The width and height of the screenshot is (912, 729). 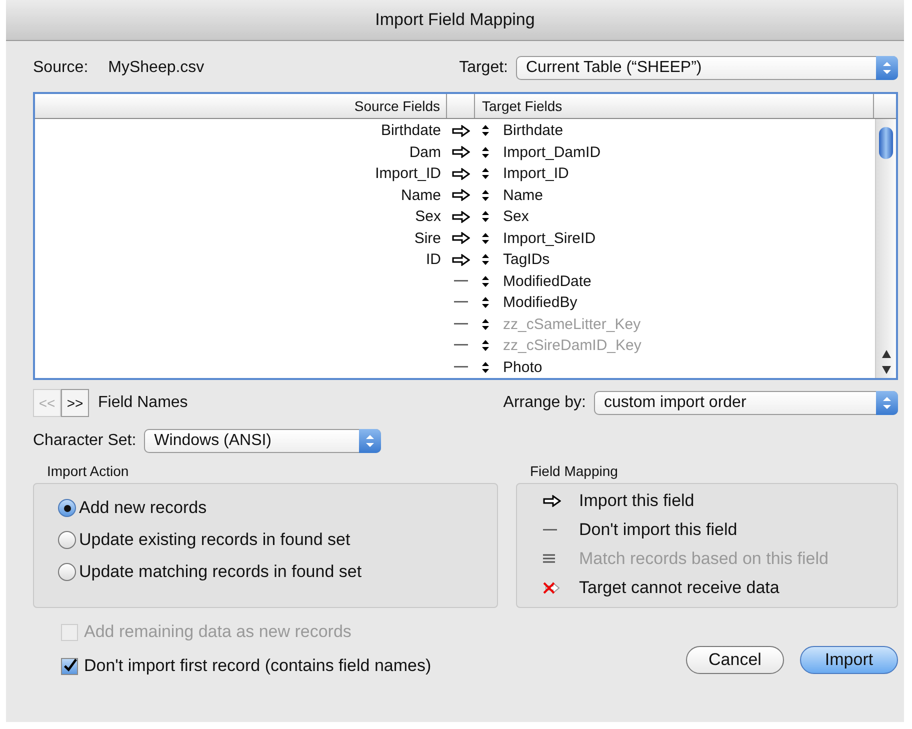 What do you see at coordinates (544, 403) in the screenshot?
I see `arrange-by-label: Arrange by:` at bounding box center [544, 403].